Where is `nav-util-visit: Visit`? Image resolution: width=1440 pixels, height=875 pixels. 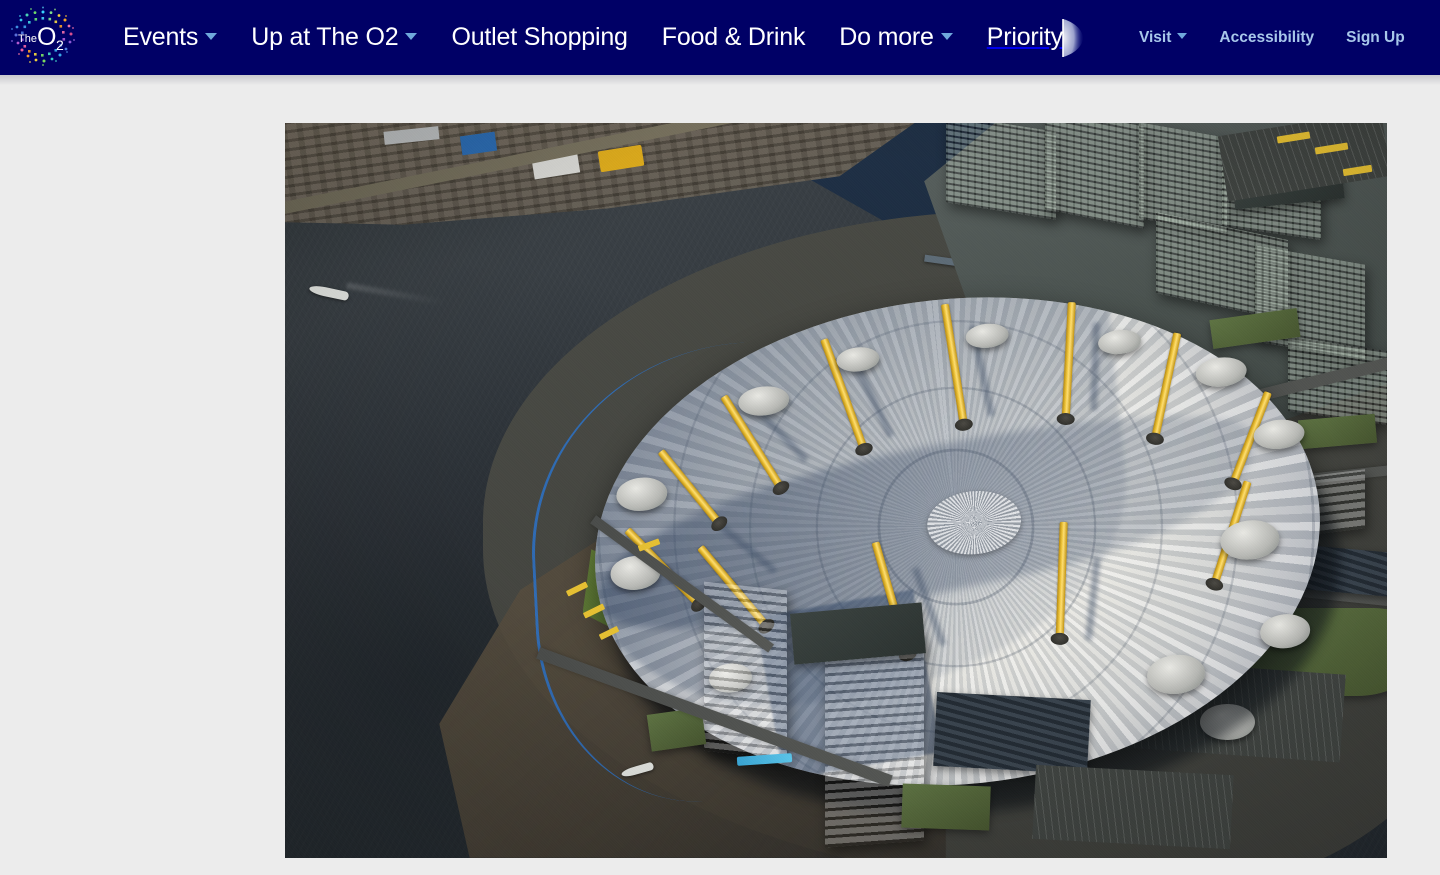 nav-util-visit: Visit is located at coordinates (1163, 38).